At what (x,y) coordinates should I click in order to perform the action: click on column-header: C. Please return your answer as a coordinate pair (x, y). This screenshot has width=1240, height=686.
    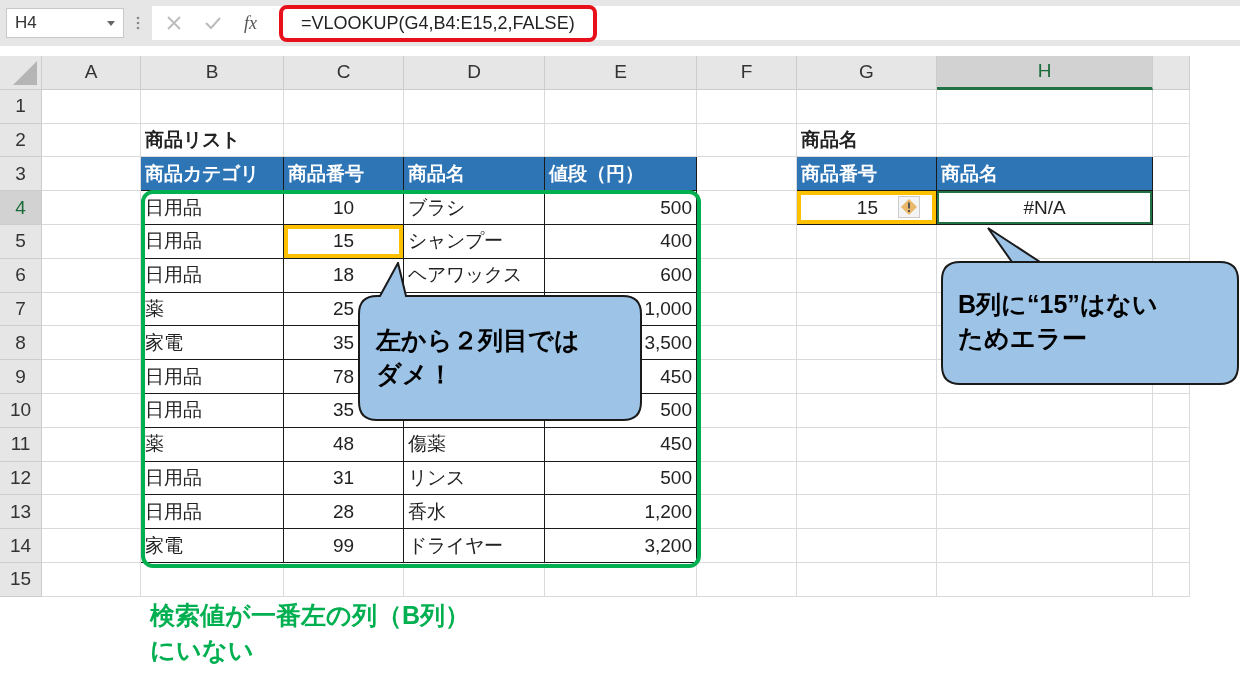
    Looking at the image, I should click on (344, 73).